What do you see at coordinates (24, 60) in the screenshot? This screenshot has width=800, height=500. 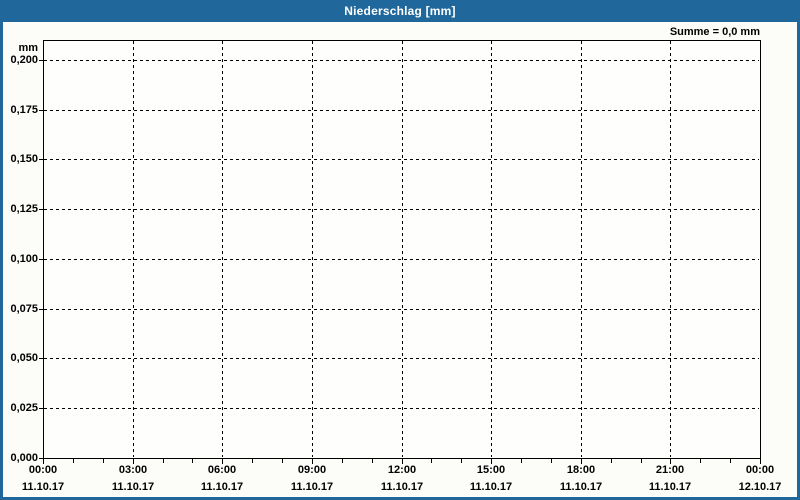 I see `y-tick-label: 0,200` at bounding box center [24, 60].